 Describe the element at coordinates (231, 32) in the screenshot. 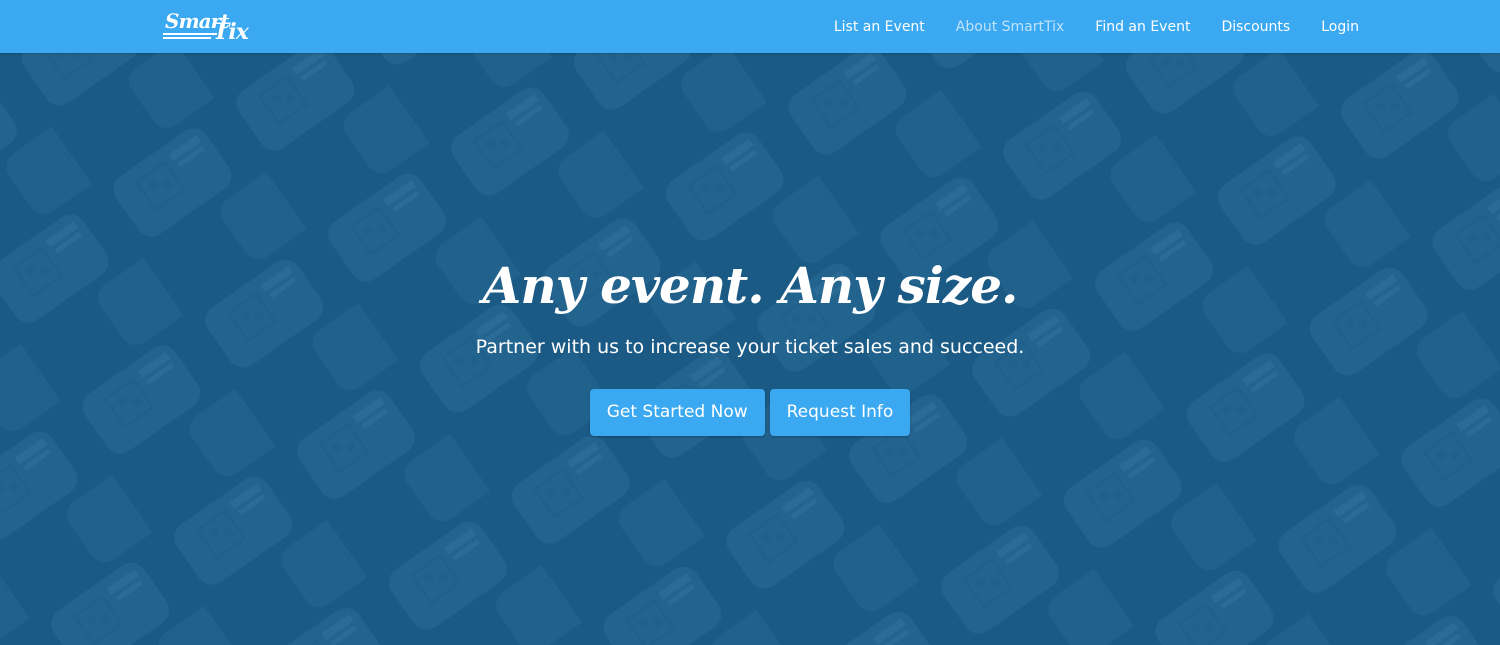

I see `logo-word-tix: Tix` at that location.